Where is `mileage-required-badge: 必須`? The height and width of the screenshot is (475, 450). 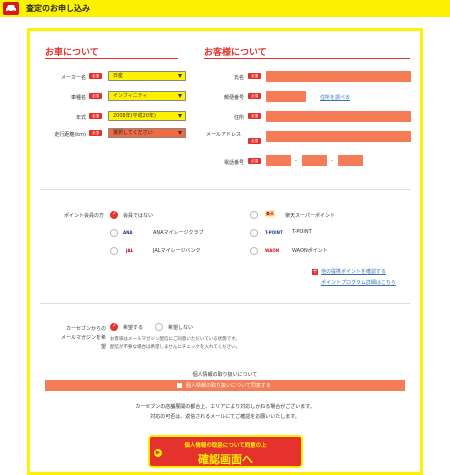 mileage-required-badge: 必須 is located at coordinates (95, 133).